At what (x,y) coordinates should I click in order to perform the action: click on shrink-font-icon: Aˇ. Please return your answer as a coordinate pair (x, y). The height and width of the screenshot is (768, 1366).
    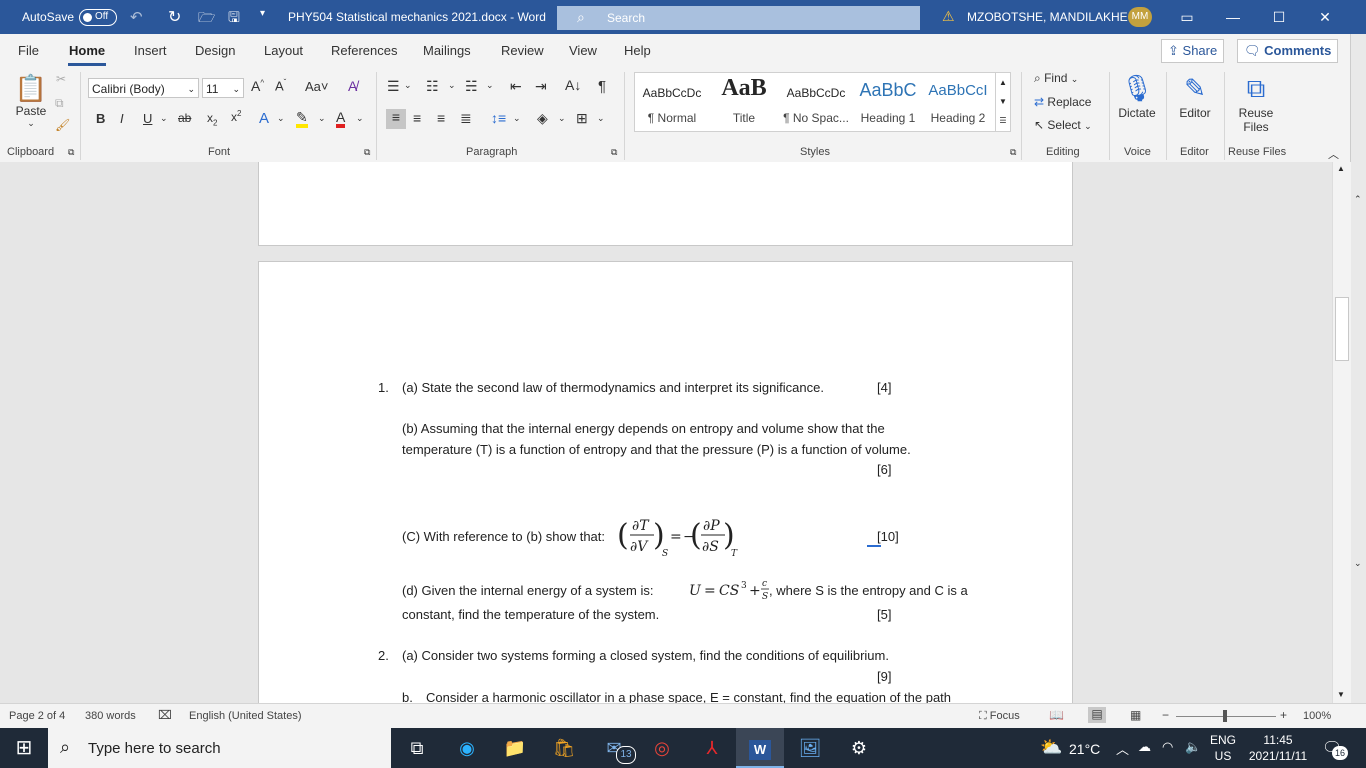
    Looking at the image, I should click on (280, 85).